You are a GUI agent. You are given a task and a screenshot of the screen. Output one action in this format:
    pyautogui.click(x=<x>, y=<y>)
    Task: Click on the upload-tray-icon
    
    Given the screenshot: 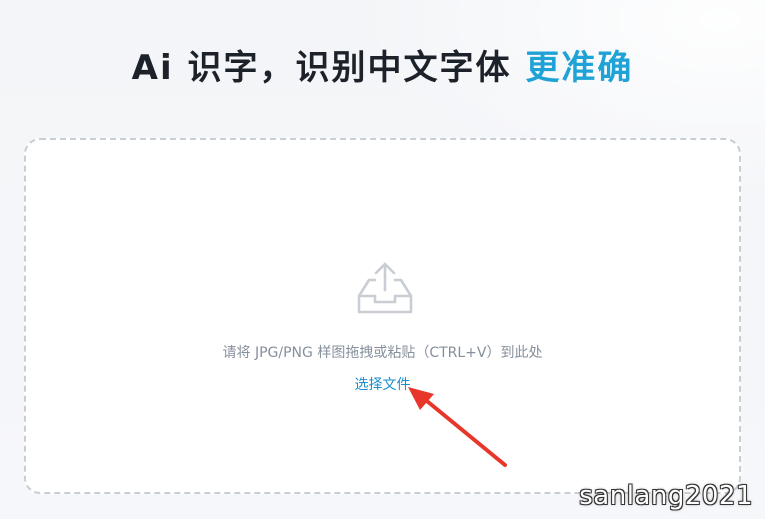 What is the action you would take?
    pyautogui.click(x=385, y=288)
    